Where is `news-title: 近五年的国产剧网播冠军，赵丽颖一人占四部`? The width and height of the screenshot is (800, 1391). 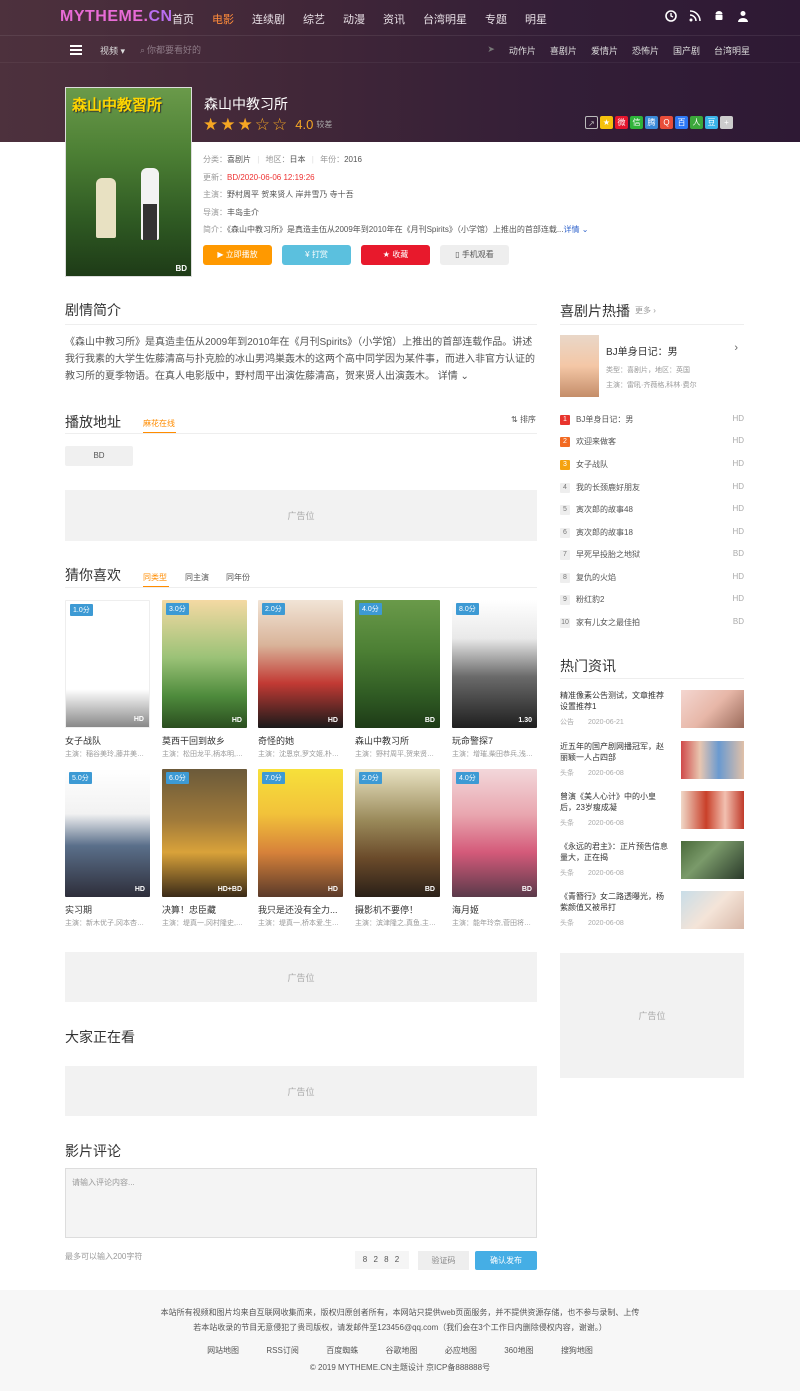 news-title: 近五年的国产剧网播冠军，赵丽颖一人占四部 is located at coordinates (615, 752).